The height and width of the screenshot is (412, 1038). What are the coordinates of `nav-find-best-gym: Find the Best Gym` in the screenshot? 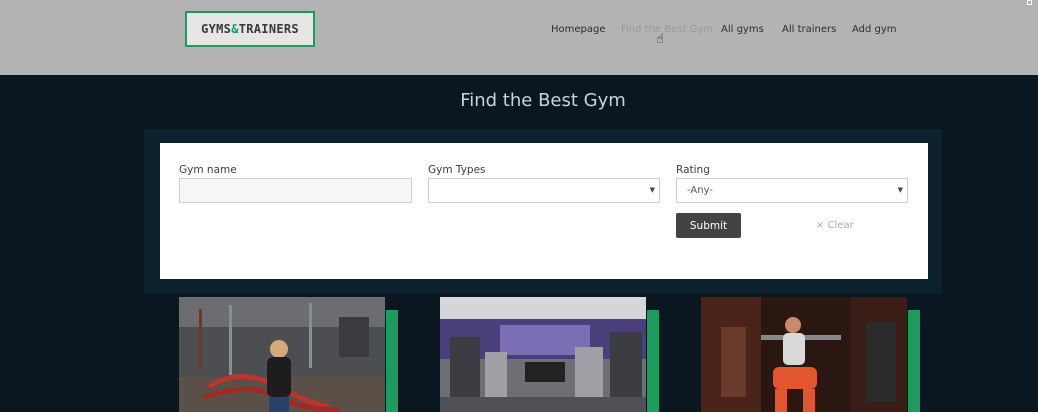 It's located at (667, 29).